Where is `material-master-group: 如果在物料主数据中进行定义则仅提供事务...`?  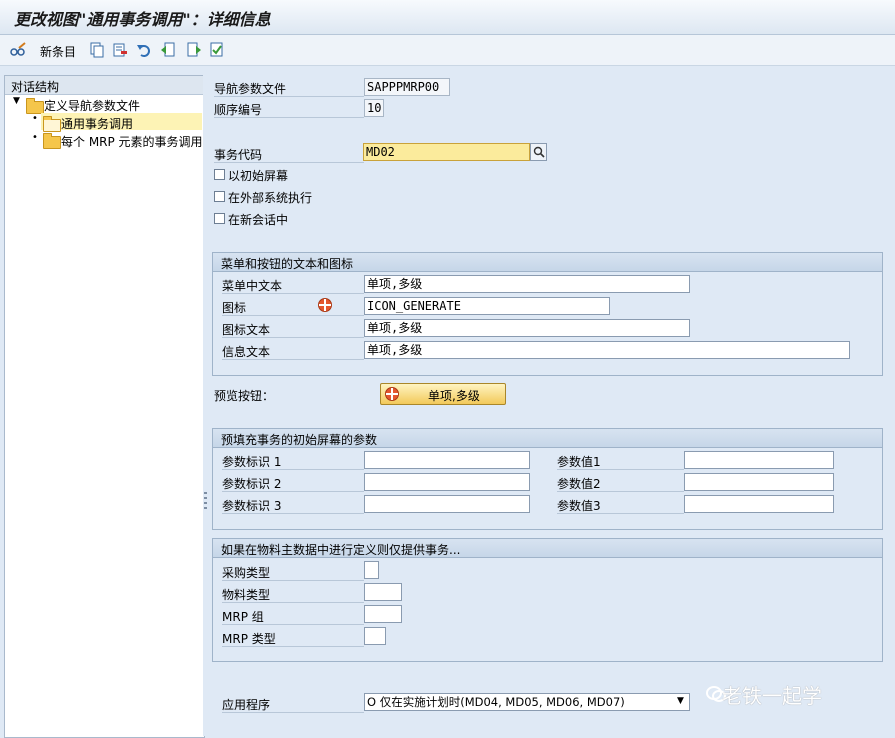
material-master-group: 如果在物料主数据中进行定义则仅提供事务... is located at coordinates (547, 600).